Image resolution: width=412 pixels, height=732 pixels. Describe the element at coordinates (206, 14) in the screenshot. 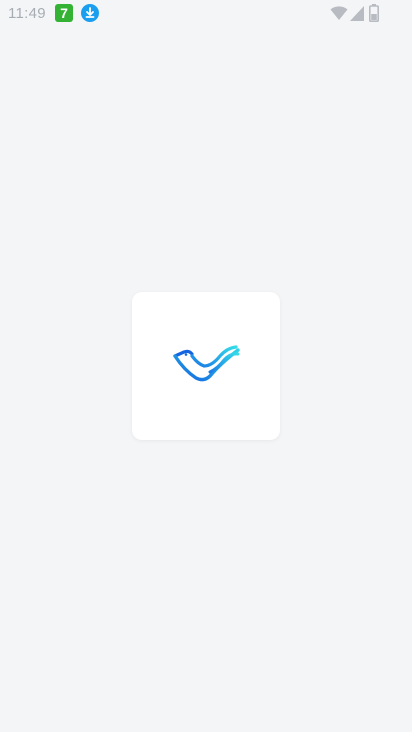

I see `status-bar: 11:49 7` at that location.